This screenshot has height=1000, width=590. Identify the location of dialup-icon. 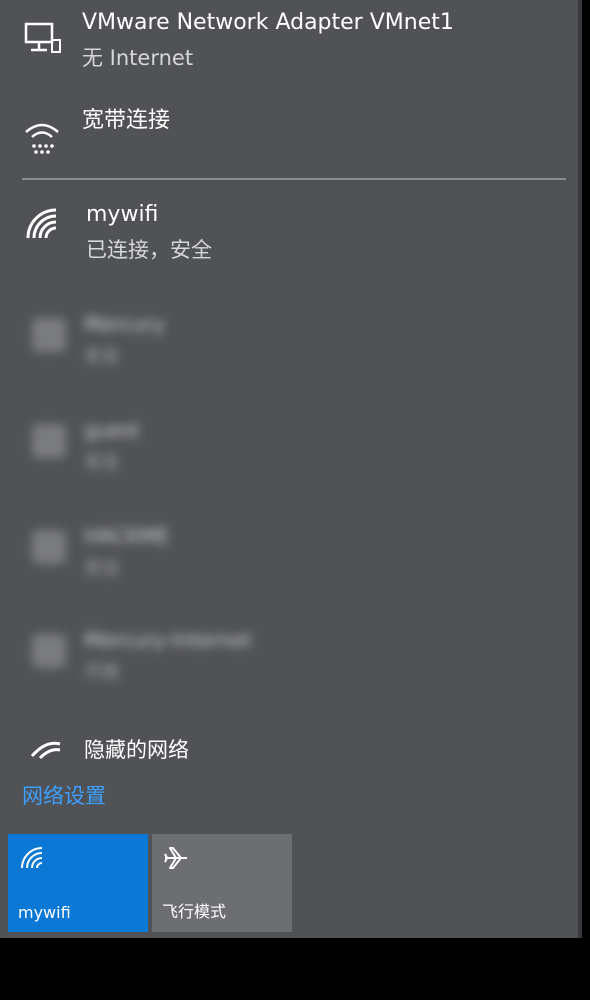
(42, 138).